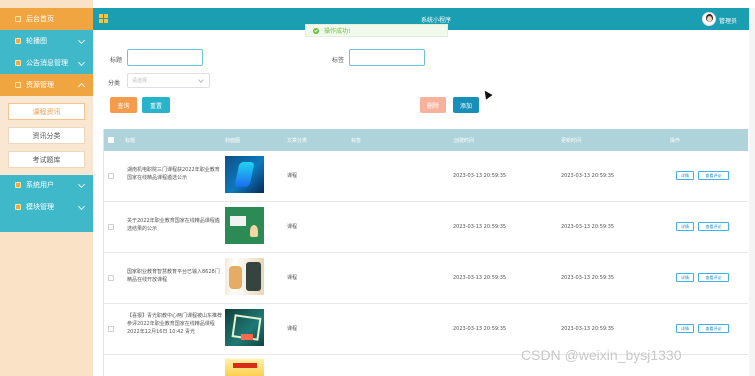 This screenshot has height=376, width=755. Describe the element at coordinates (338, 60) in the screenshot. I see `tag-label: 标签` at that location.